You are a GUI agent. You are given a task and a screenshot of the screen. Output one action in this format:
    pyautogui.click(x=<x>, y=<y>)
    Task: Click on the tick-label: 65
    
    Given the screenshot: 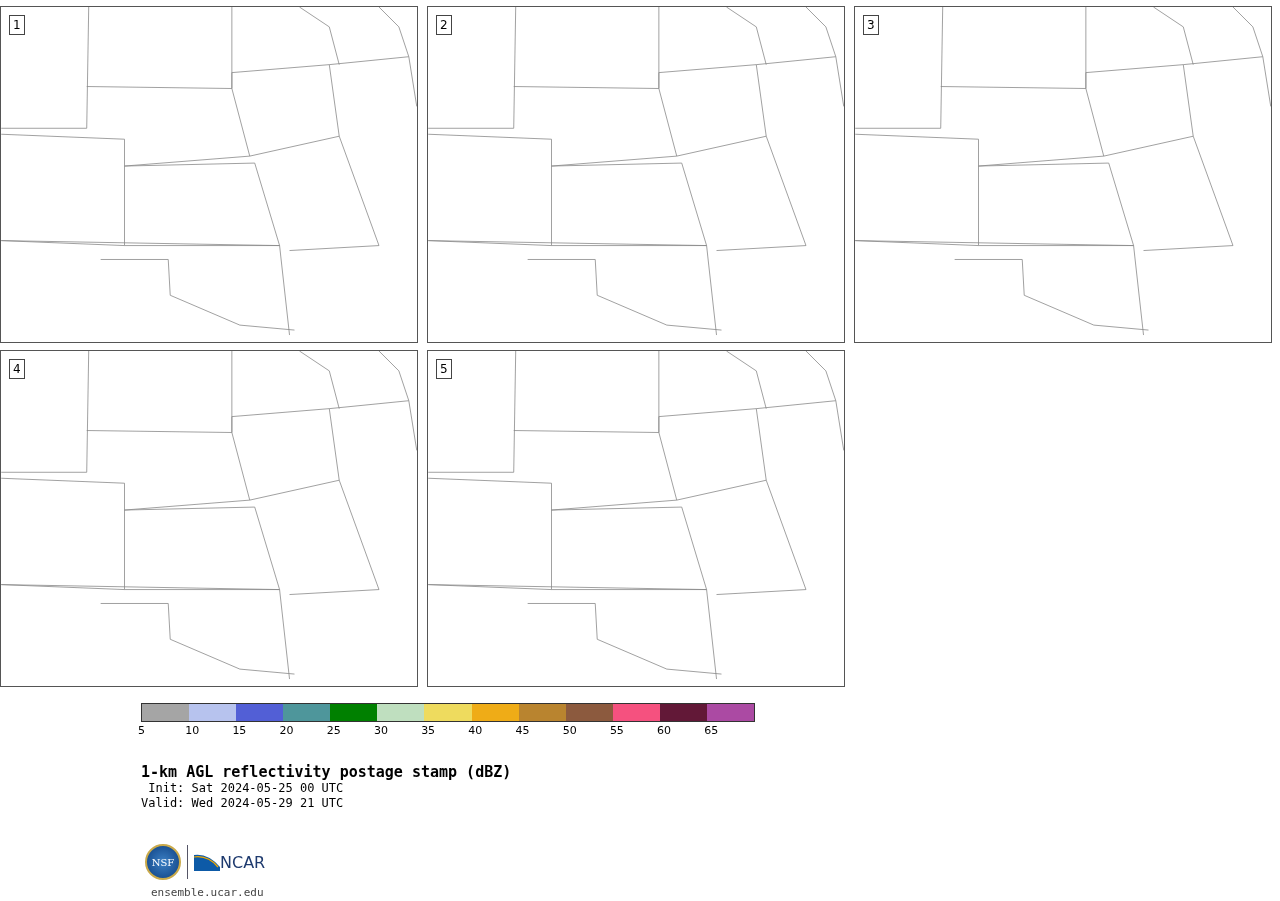 What is the action you would take?
    pyautogui.click(x=712, y=730)
    